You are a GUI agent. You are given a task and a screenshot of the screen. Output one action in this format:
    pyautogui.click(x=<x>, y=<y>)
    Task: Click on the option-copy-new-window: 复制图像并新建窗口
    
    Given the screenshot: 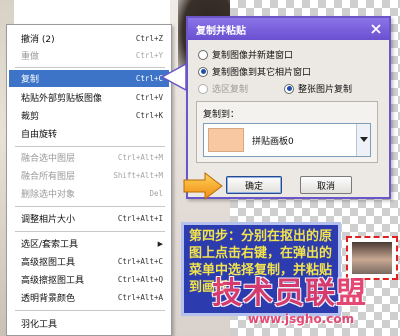 What is the action you would take?
    pyautogui.click(x=245, y=54)
    